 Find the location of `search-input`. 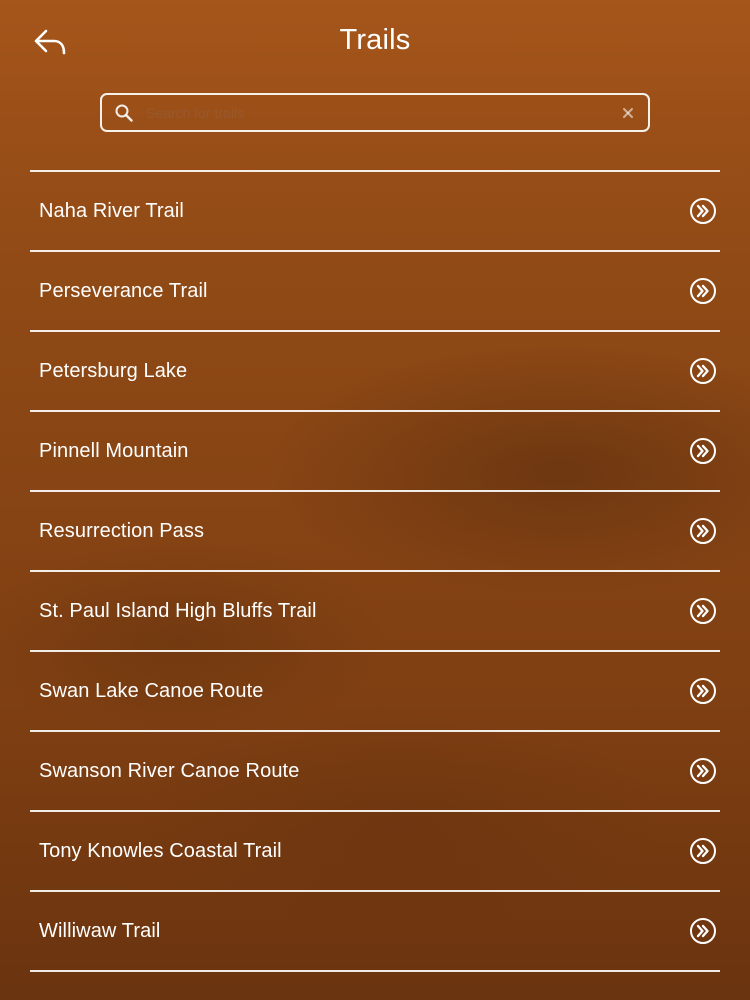

search-input is located at coordinates (379, 112).